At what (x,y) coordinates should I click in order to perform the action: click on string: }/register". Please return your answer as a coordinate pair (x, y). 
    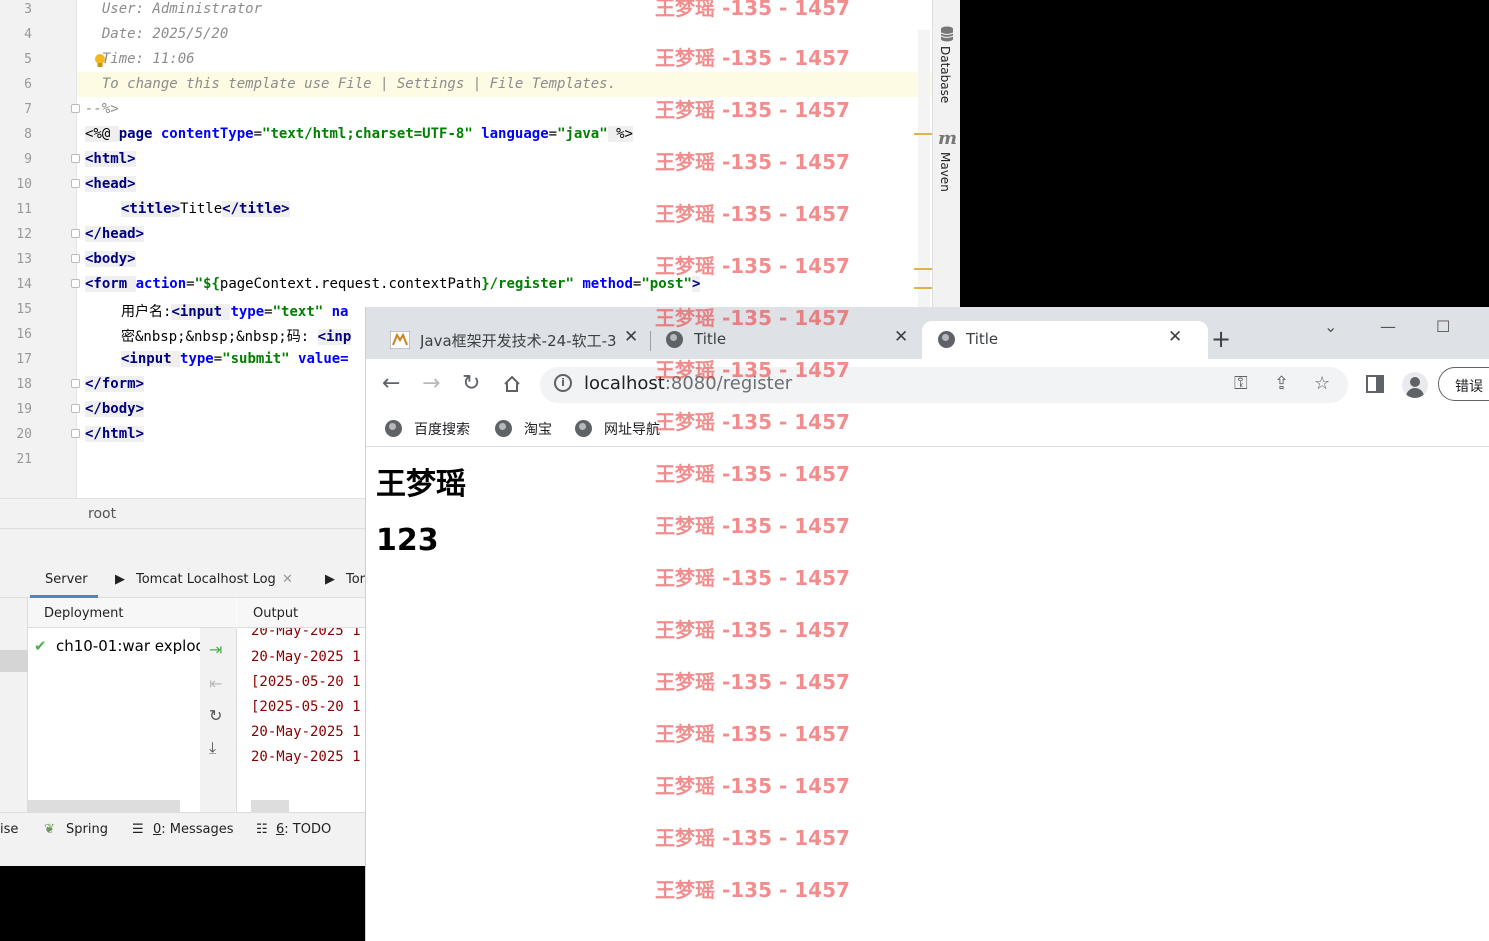
    Looking at the image, I should click on (527, 284).